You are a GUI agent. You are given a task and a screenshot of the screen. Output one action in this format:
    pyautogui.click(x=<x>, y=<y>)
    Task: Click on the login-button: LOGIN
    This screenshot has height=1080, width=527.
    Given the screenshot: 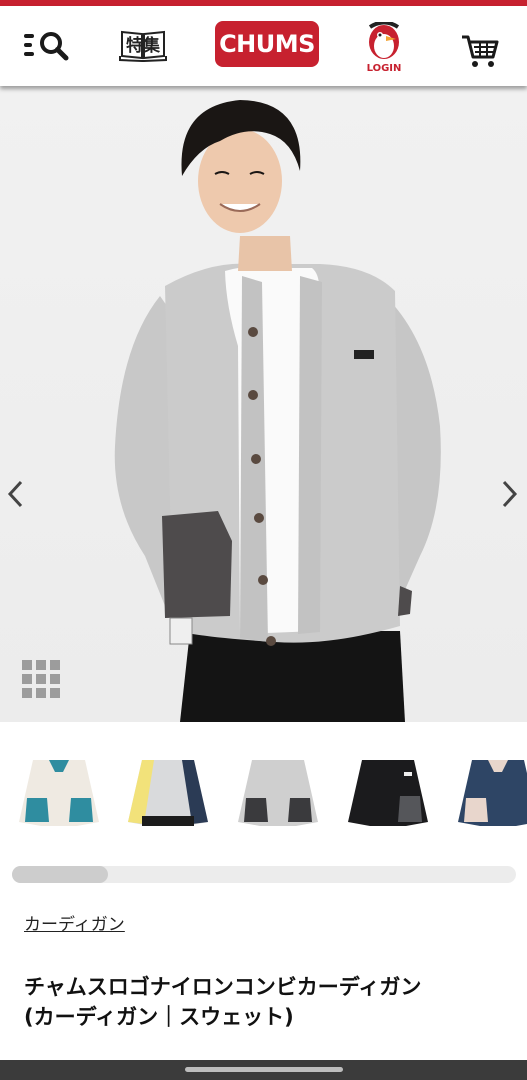 What is the action you would take?
    pyautogui.click(x=384, y=47)
    